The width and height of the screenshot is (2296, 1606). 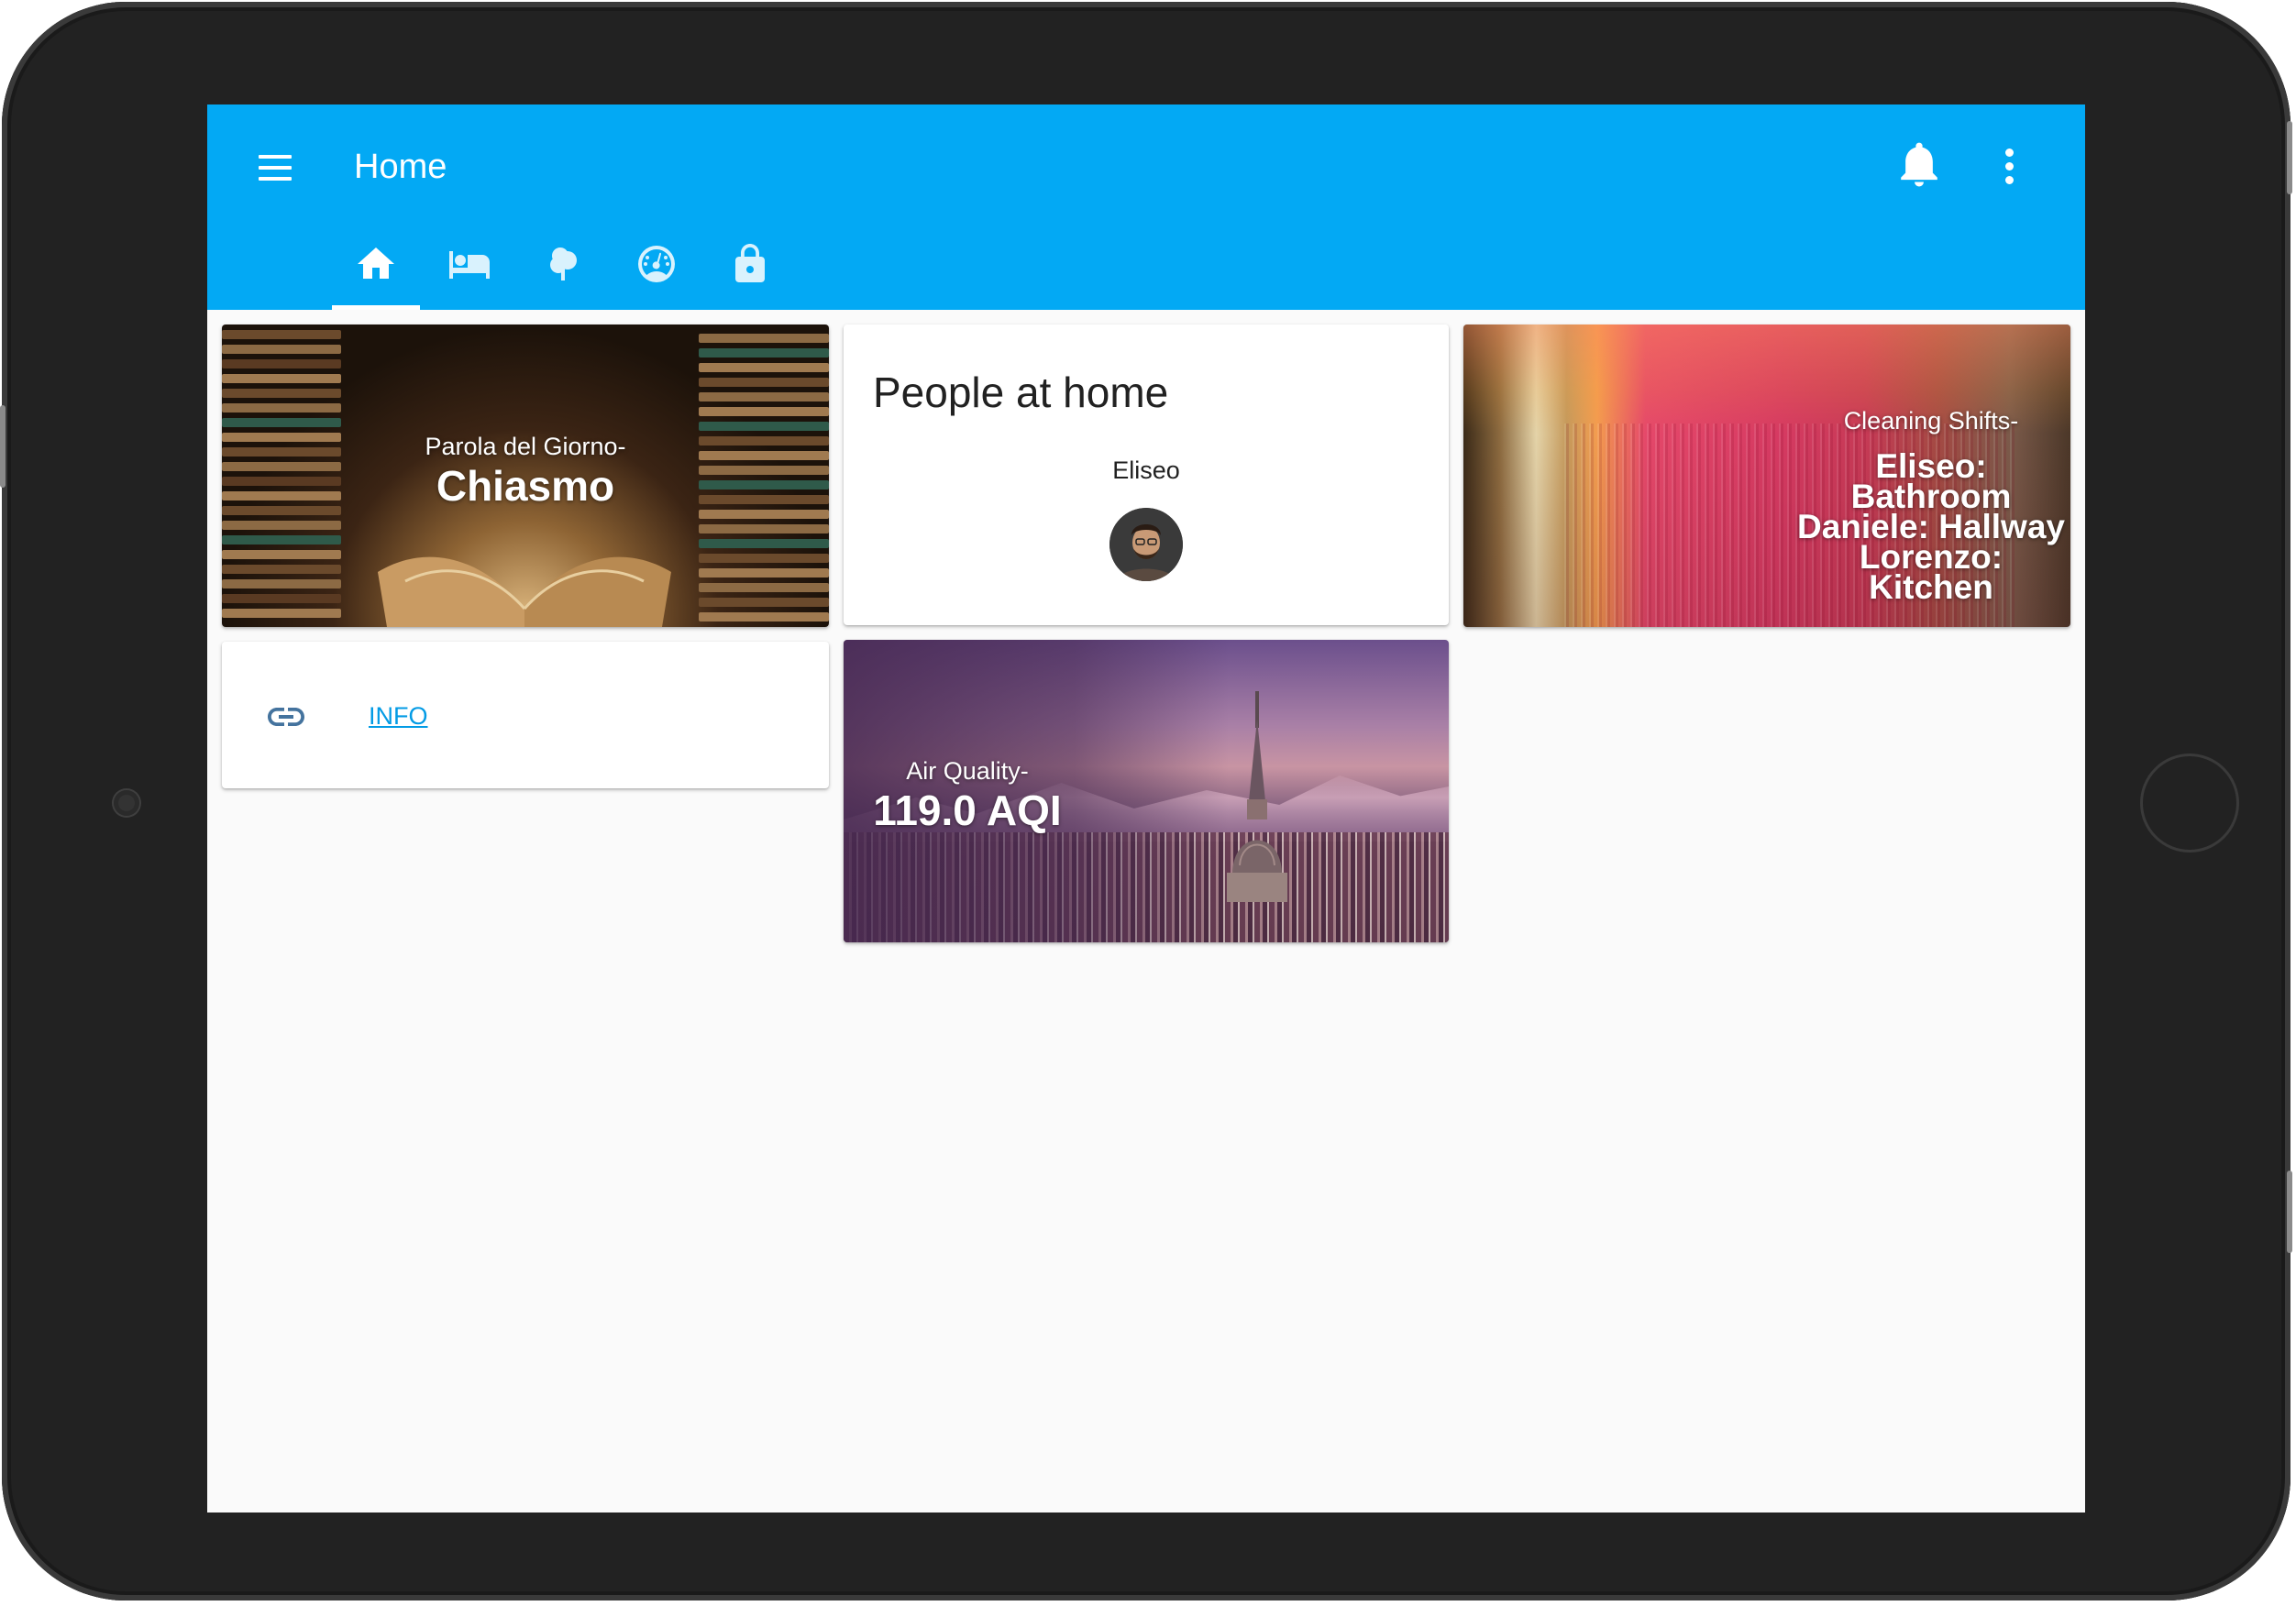 What do you see at coordinates (525, 486) in the screenshot?
I see `word-title: Chiasmo` at bounding box center [525, 486].